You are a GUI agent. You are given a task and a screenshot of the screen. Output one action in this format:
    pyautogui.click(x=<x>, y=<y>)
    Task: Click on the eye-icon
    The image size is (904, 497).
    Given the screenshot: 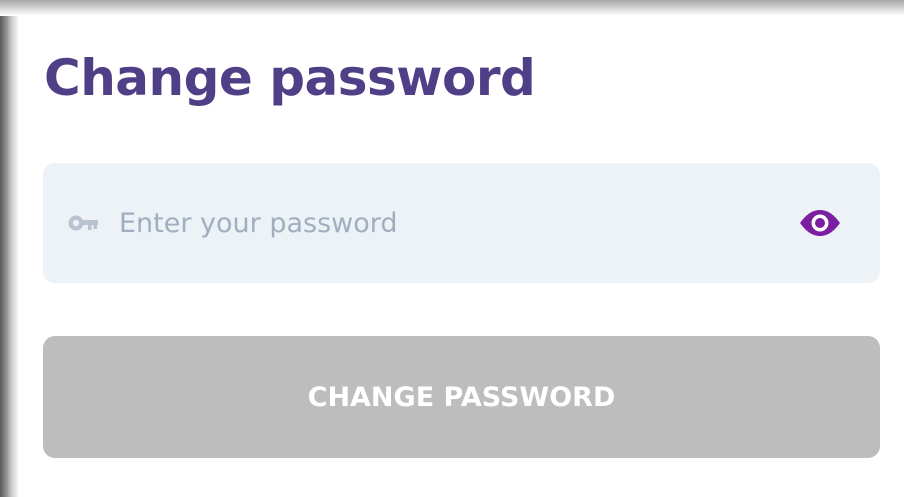 What is the action you would take?
    pyautogui.click(x=820, y=223)
    